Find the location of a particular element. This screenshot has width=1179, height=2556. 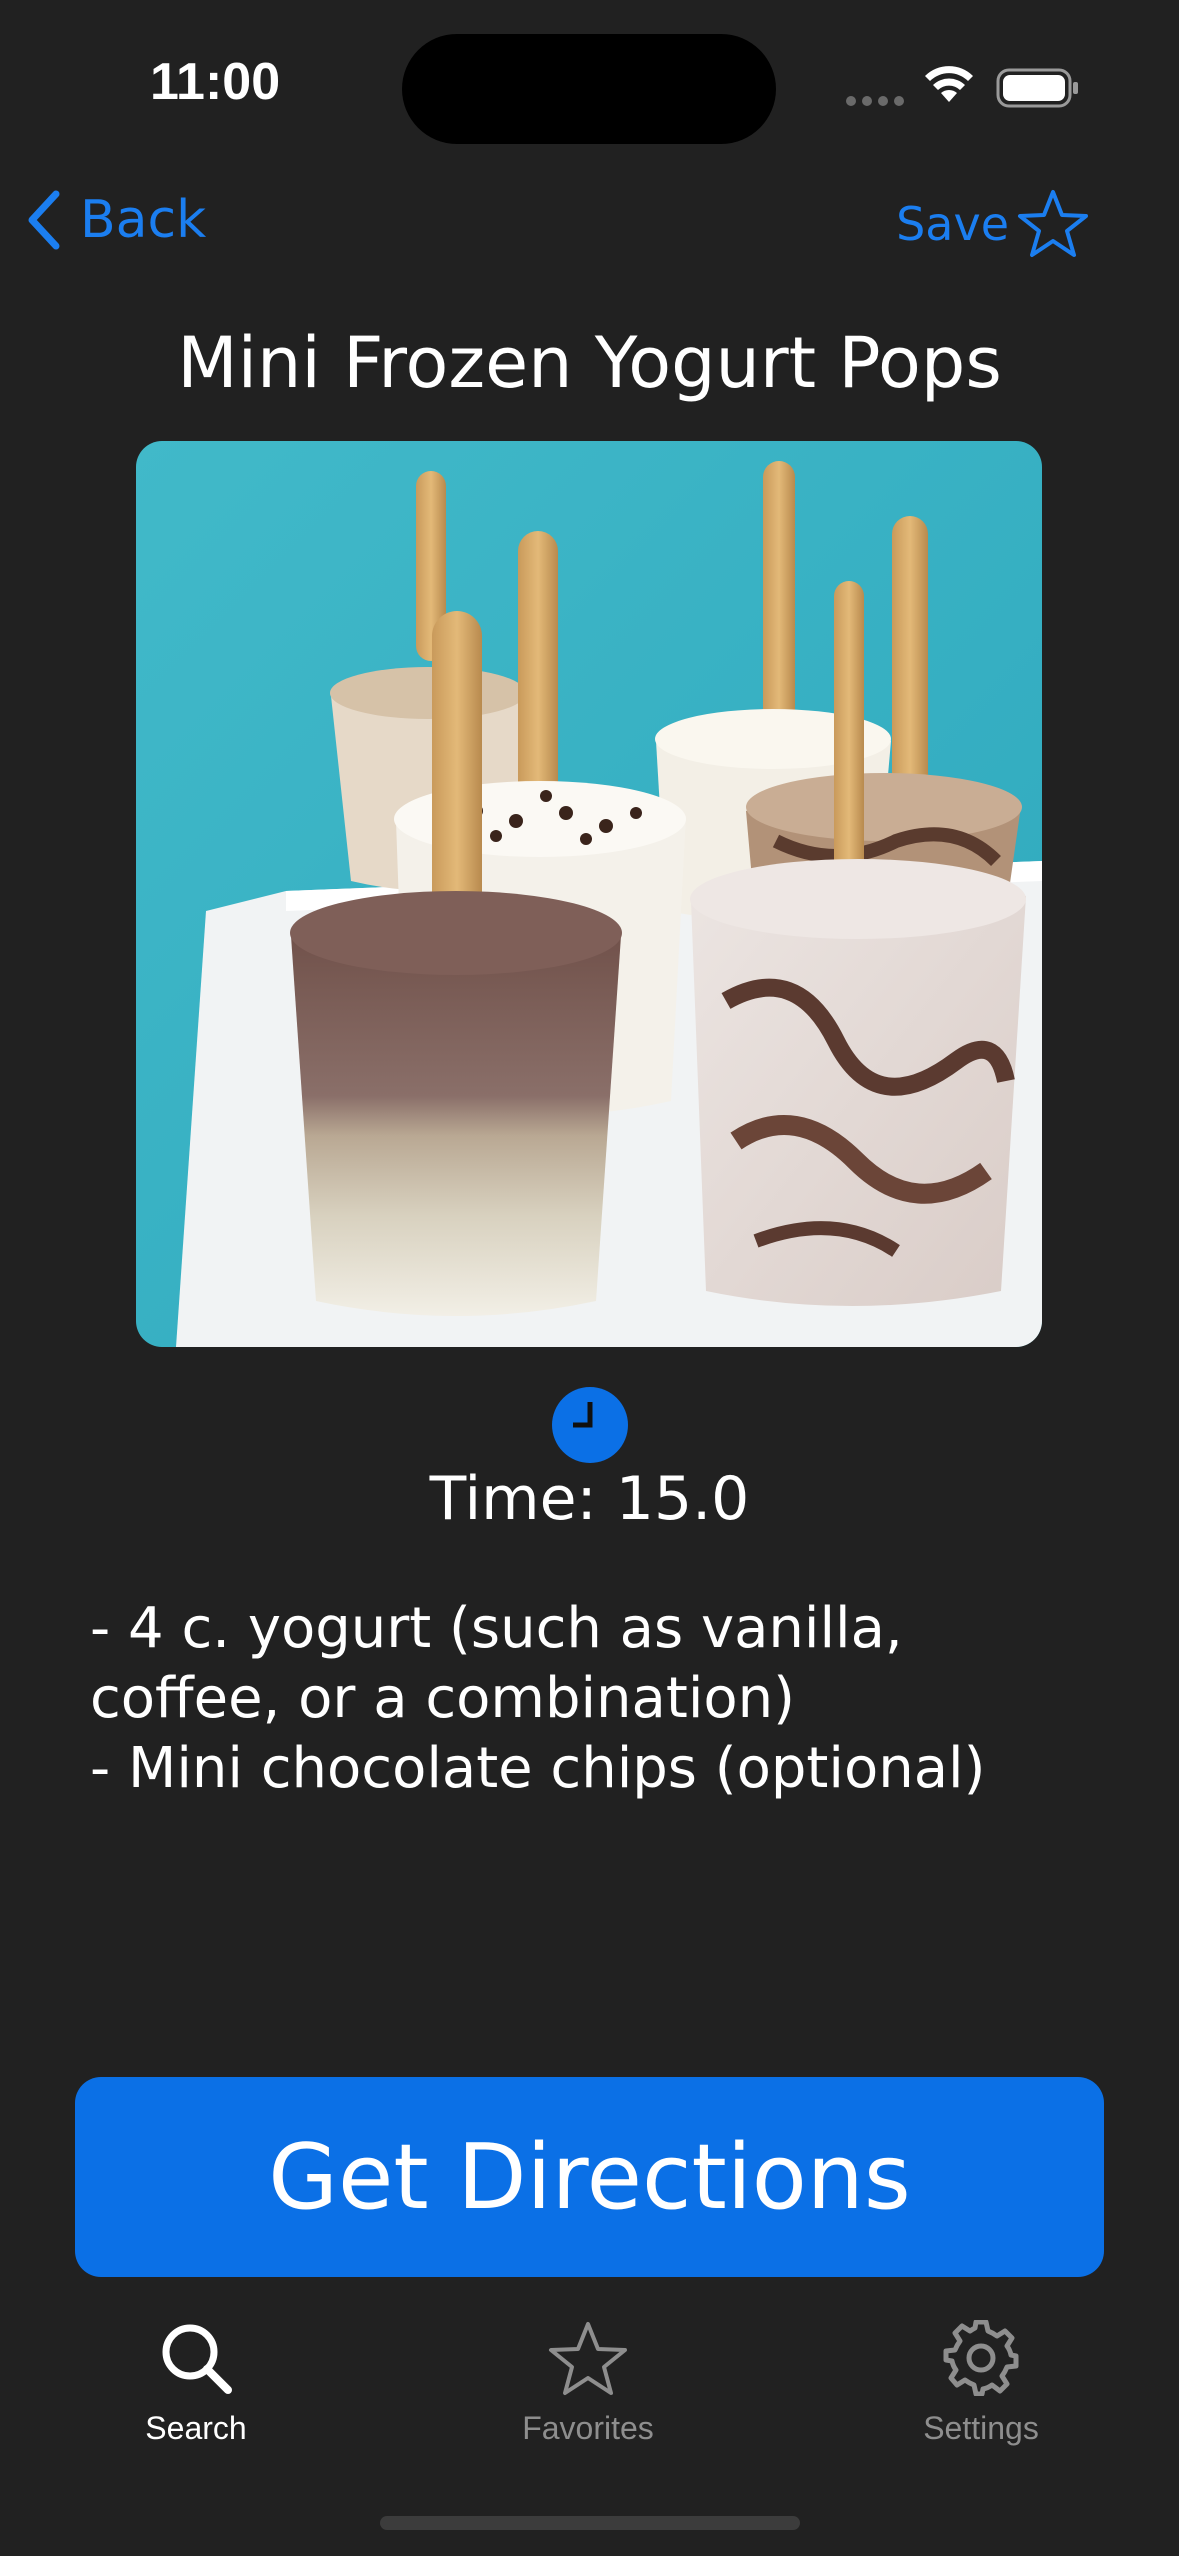

gear-icon is located at coordinates (981, 2358).